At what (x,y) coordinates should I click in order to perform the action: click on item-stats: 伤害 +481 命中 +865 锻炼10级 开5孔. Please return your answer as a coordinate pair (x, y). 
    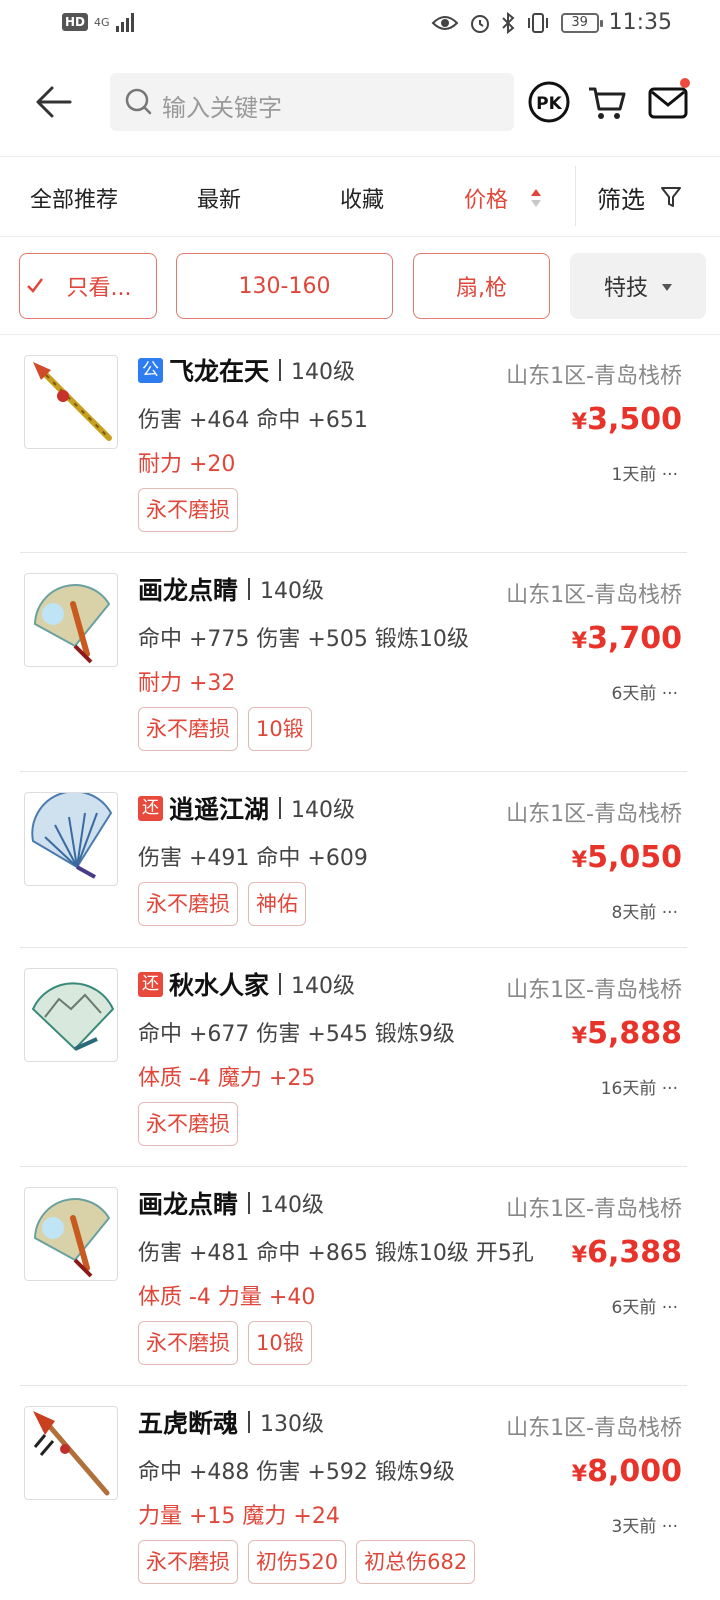
    Looking at the image, I should click on (336, 1253).